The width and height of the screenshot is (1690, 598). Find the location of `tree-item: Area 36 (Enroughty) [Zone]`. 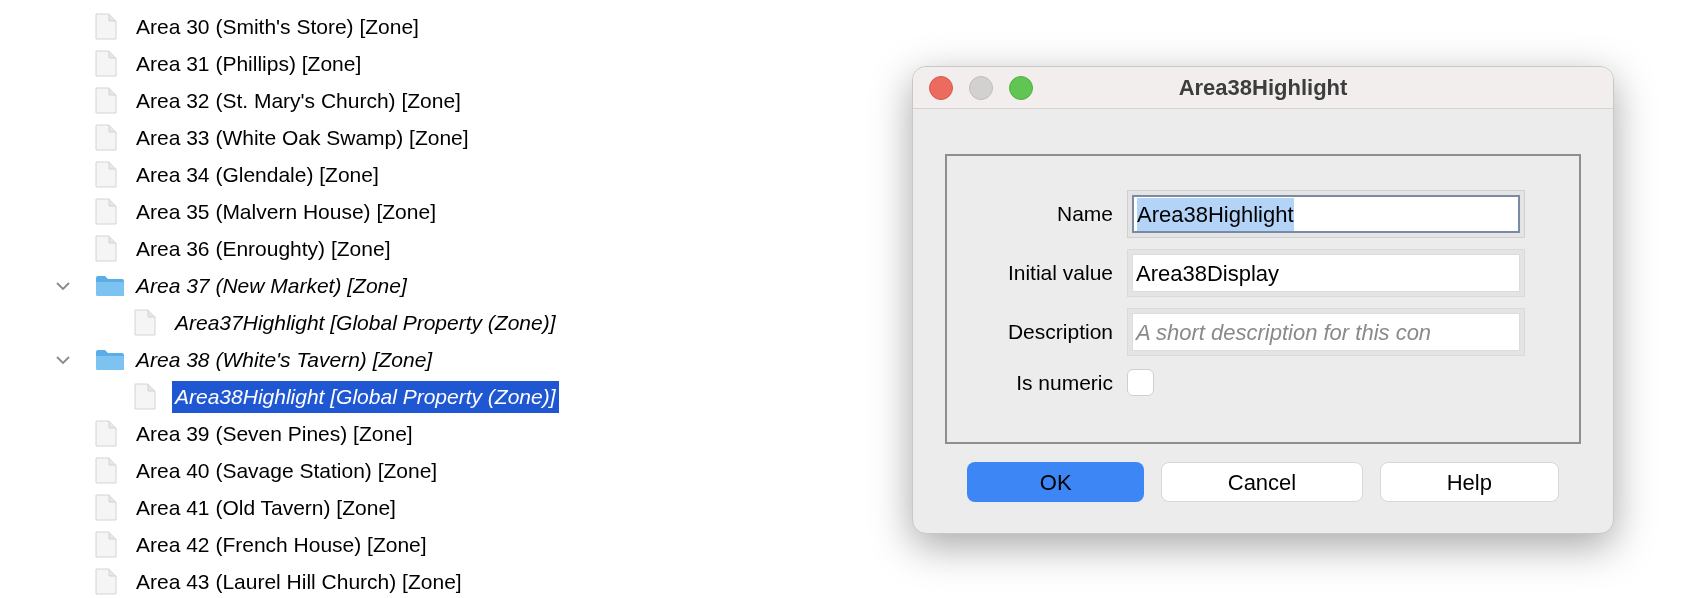

tree-item: Area 36 (Enroughty) [Zone] is located at coordinates (263, 248).